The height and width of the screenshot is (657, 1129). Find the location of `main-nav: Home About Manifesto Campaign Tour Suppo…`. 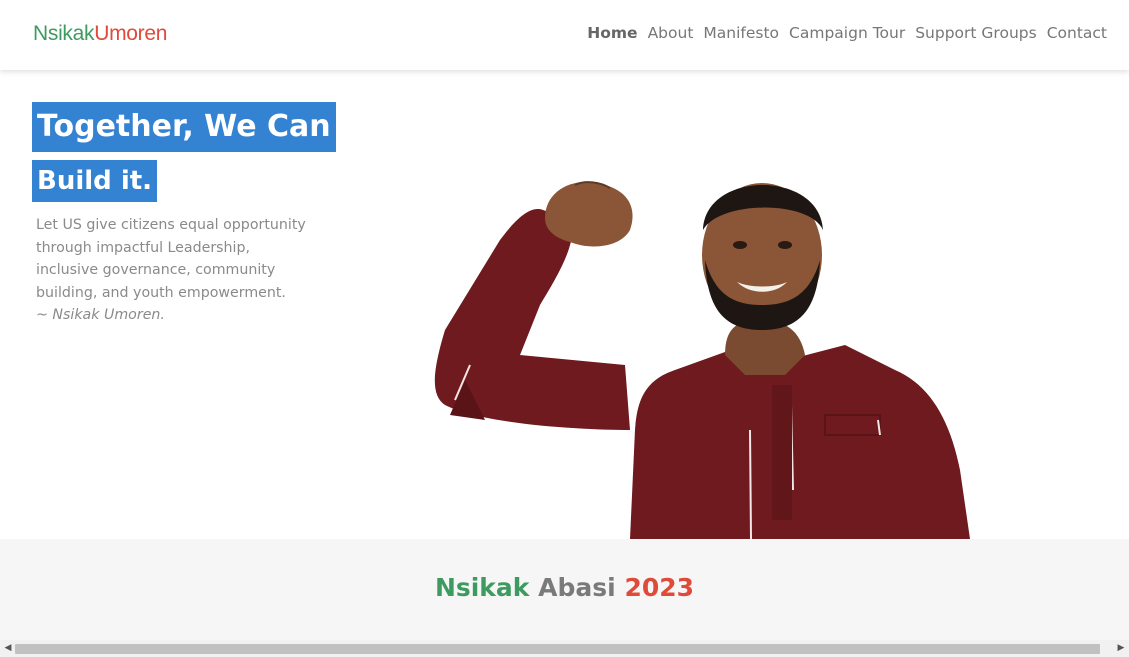

main-nav: Home About Manifesto Campaign Tour Suppo… is located at coordinates (847, 33).